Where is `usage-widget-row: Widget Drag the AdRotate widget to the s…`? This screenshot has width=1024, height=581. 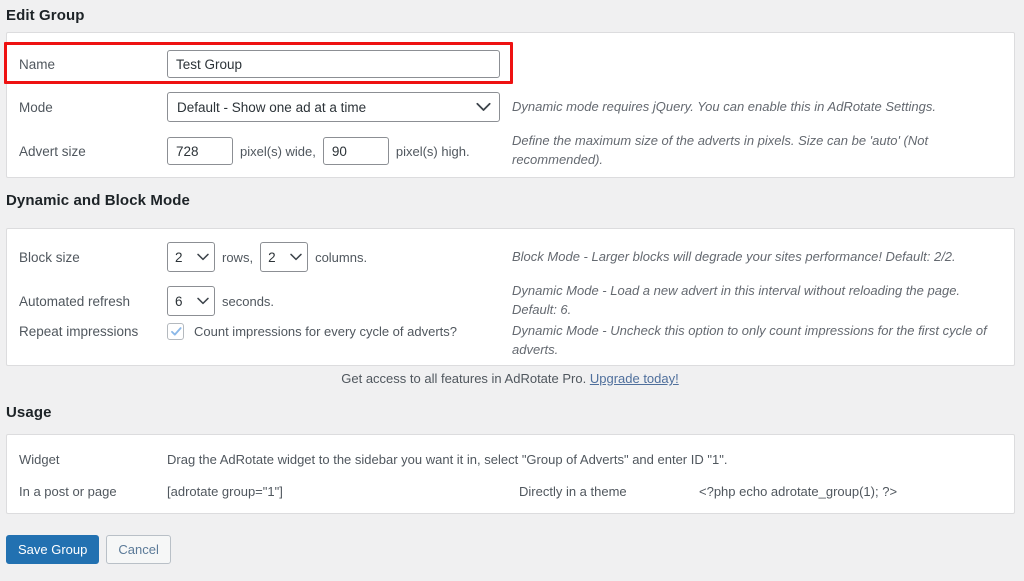 usage-widget-row: Widget Drag the AdRotate widget to the s… is located at coordinates (510, 459).